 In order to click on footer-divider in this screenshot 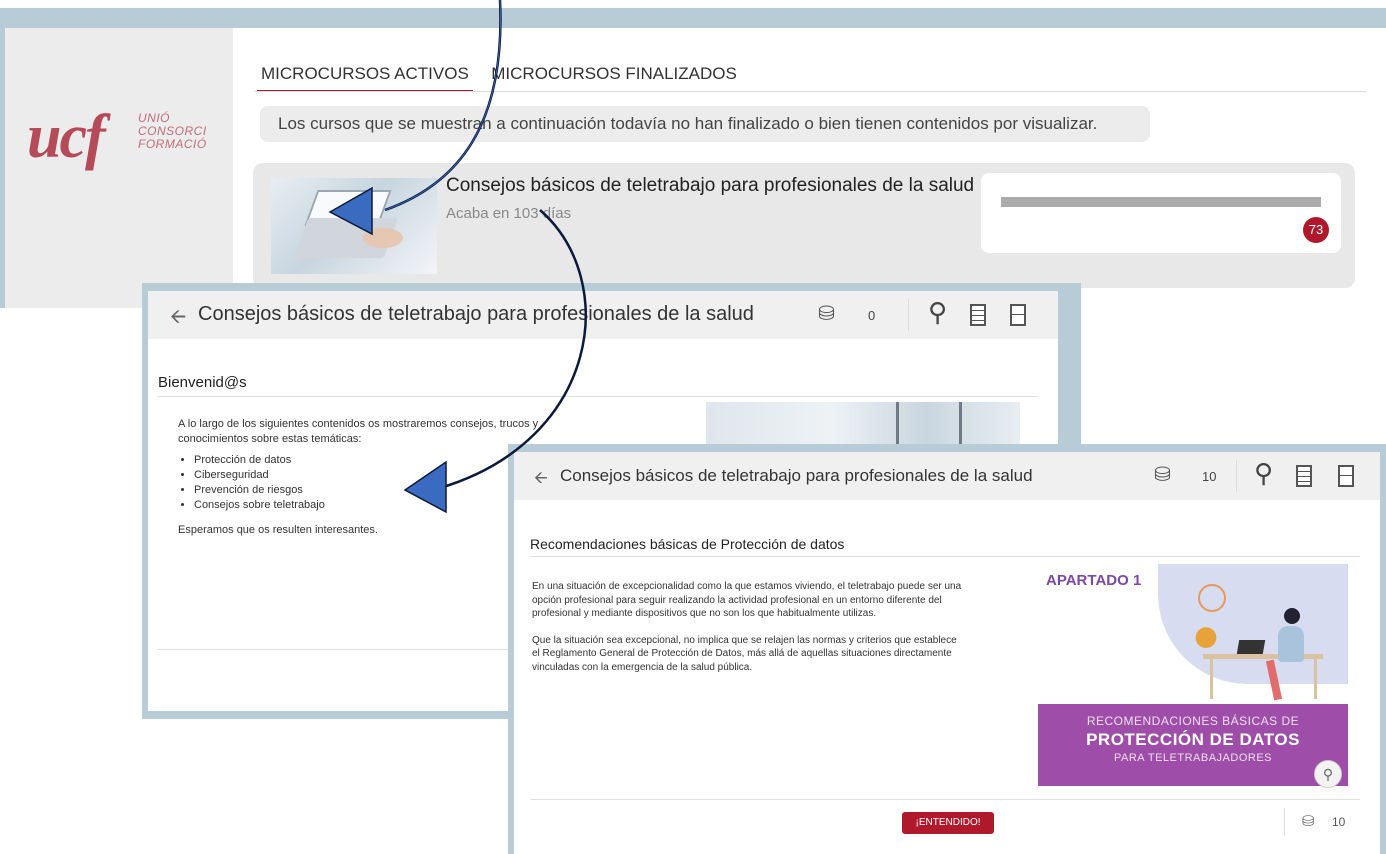, I will do `click(1284, 822)`.